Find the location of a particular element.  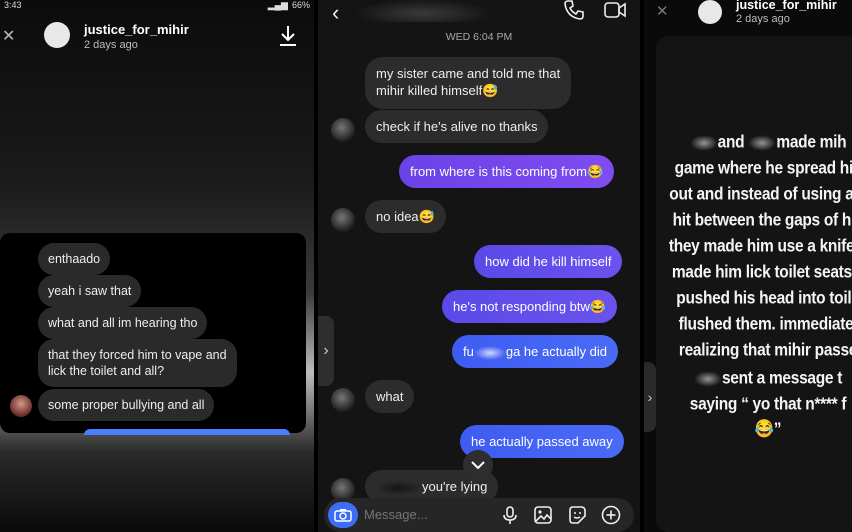

gallery-icon is located at coordinates (543, 515).